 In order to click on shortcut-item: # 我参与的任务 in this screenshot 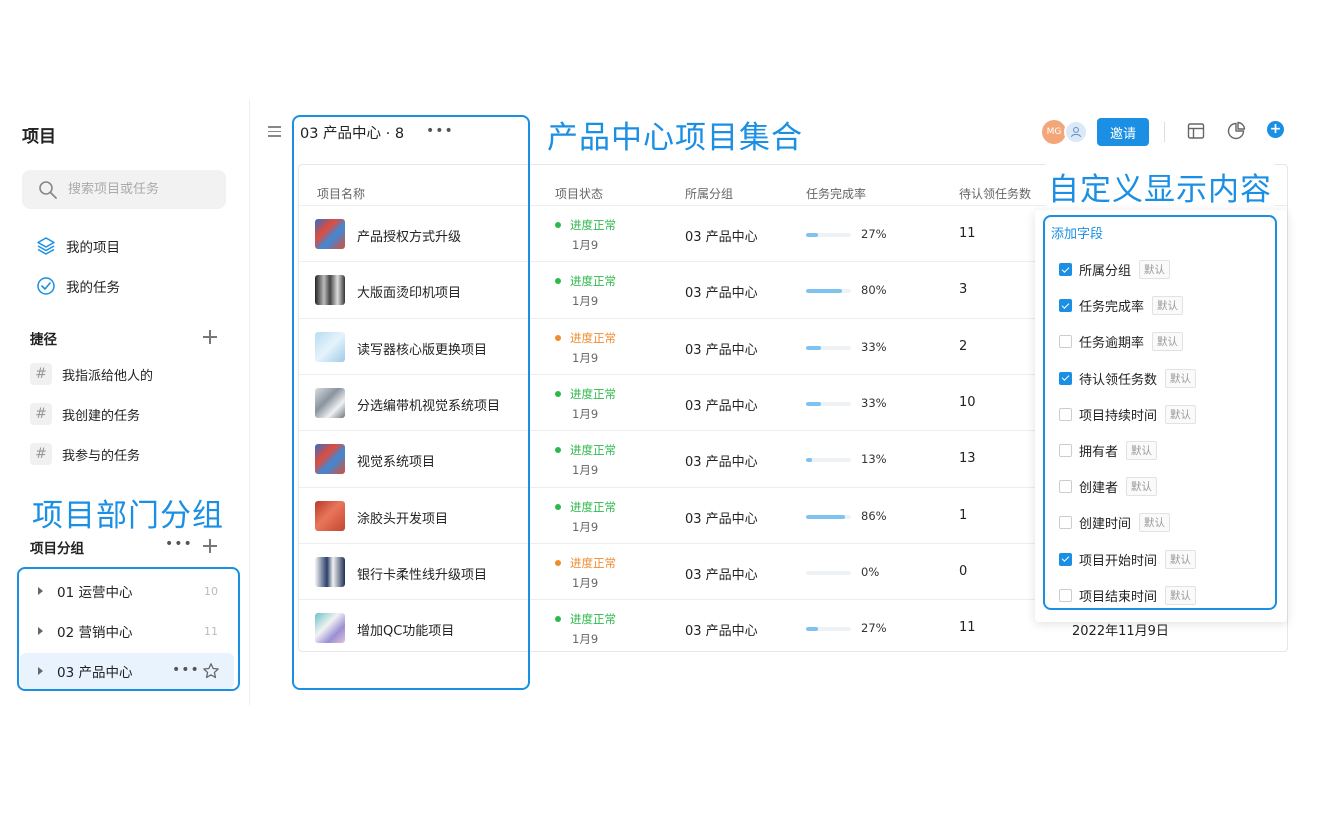, I will do `click(85, 454)`.